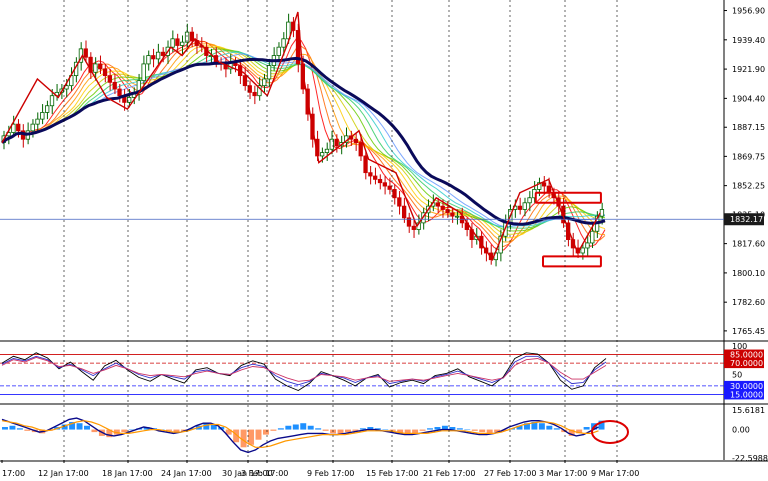 This screenshot has height=481, width=768. Describe the element at coordinates (748, 98) in the screenshot. I see `price-tick-label: 1904.40` at that location.